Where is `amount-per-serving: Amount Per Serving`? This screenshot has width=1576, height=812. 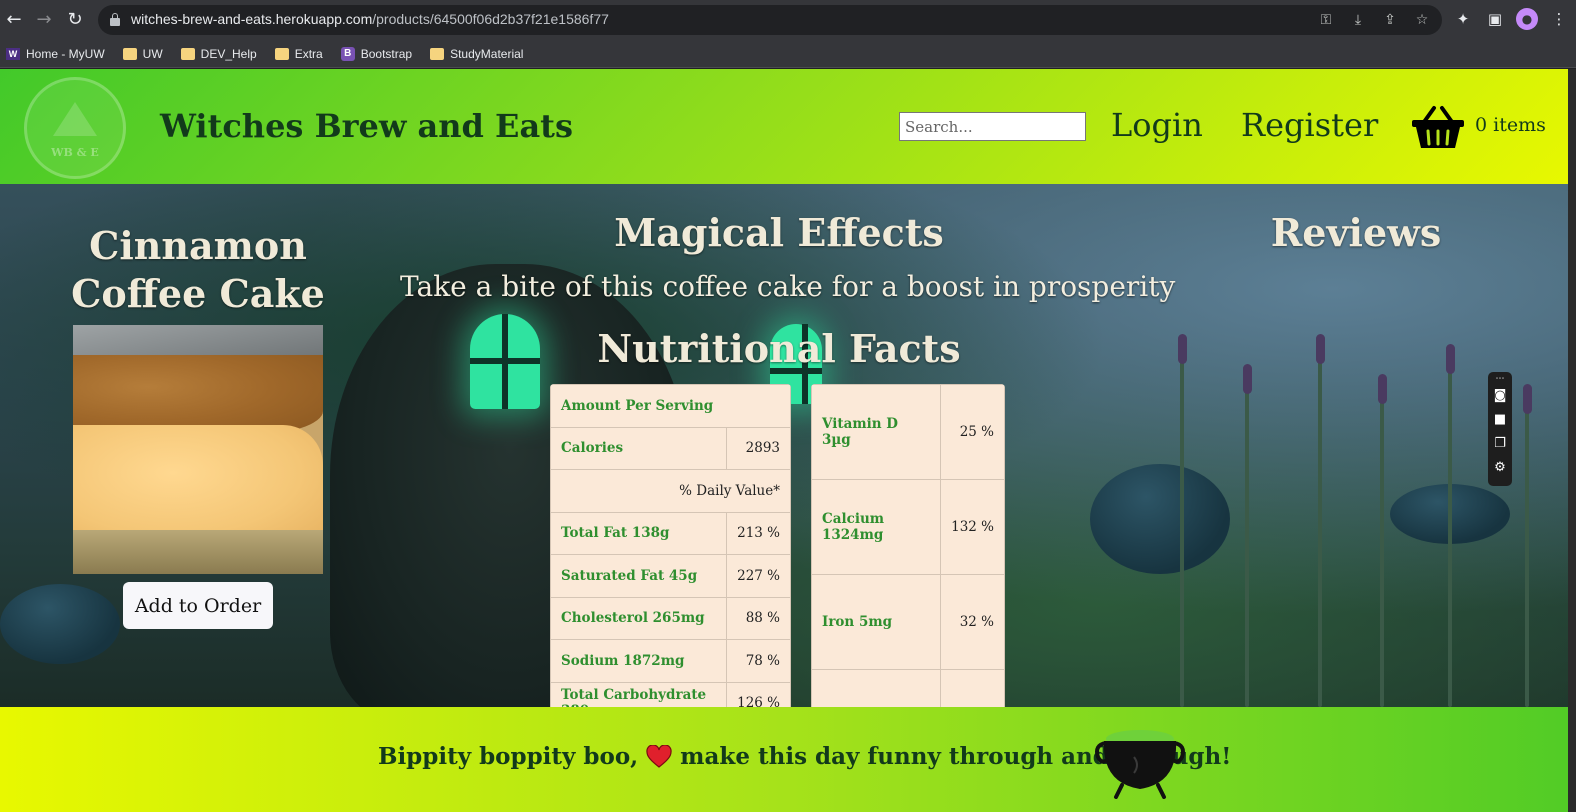 amount-per-serving: Amount Per Serving is located at coordinates (670, 406).